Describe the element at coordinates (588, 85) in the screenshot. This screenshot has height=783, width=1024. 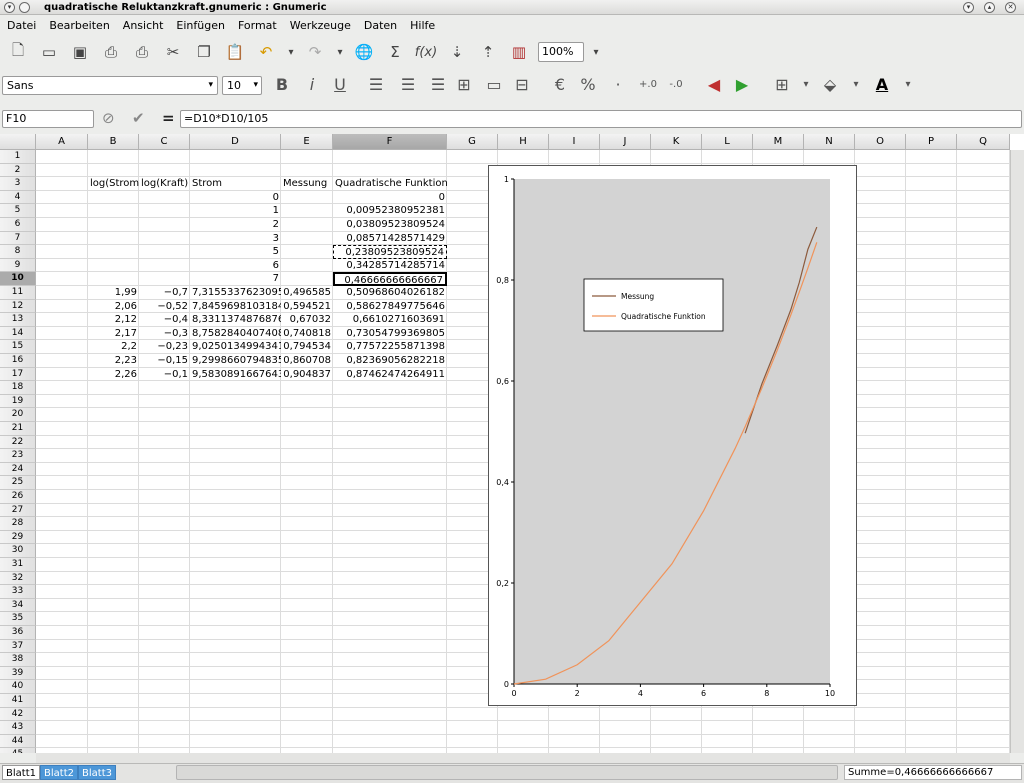
I see `percent-icon: %` at that location.